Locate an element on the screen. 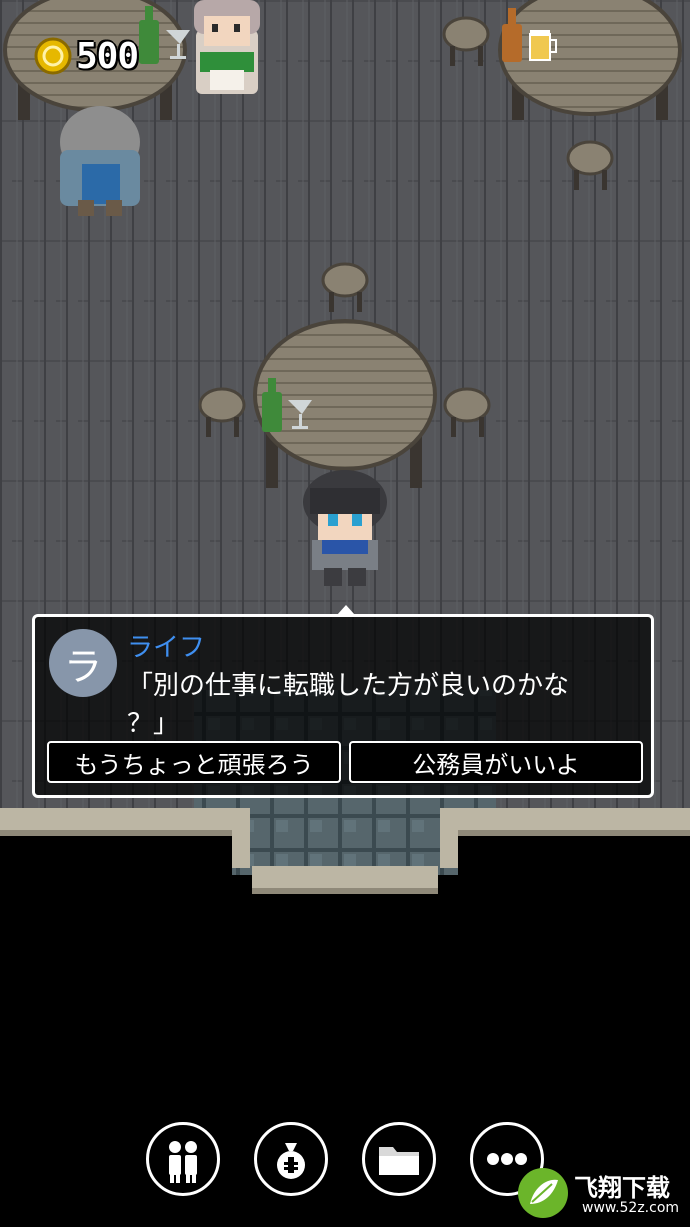  watermark-title: 飞翔下载 is located at coordinates (622, 1188).